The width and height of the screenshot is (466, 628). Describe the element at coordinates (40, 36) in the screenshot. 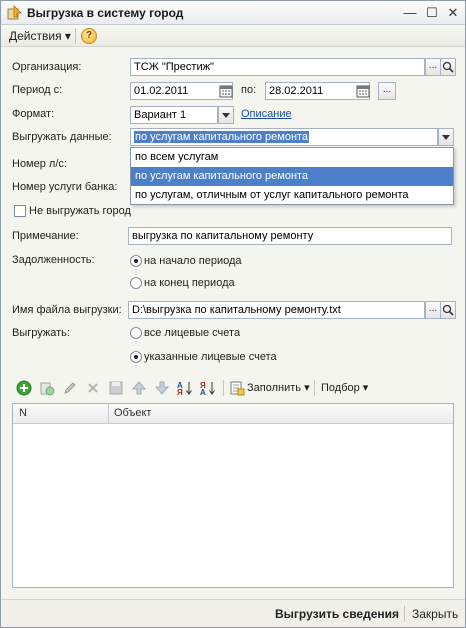

I see `actions-menu: Действия ▾` at that location.